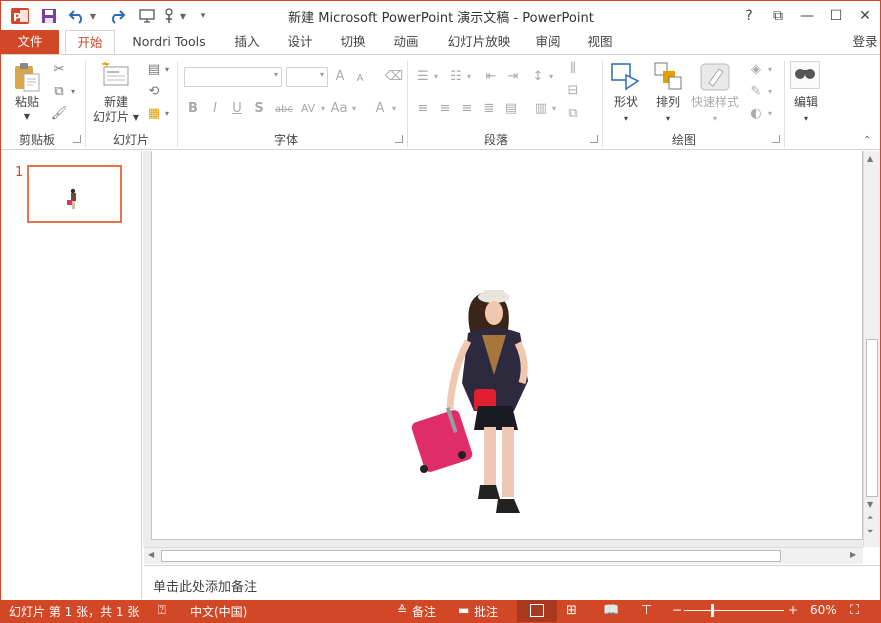  What do you see at coordinates (871, 349) in the screenshot?
I see `vertical-scrollbar: ▲ ▼ ⏶ ⏷` at bounding box center [871, 349].